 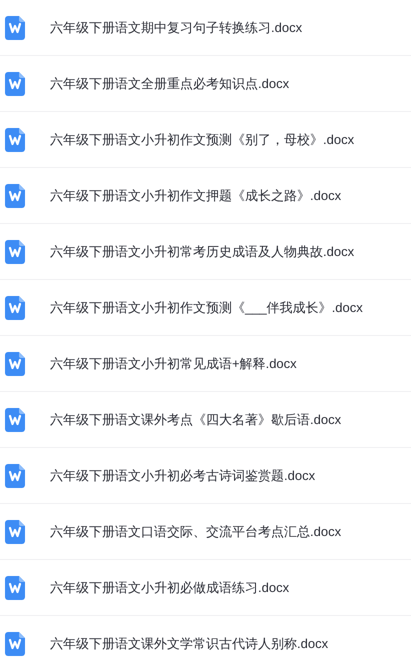 What do you see at coordinates (196, 531) in the screenshot?
I see `file-name: 六年级下册语文口语交际、交流平台考点汇总.docx` at bounding box center [196, 531].